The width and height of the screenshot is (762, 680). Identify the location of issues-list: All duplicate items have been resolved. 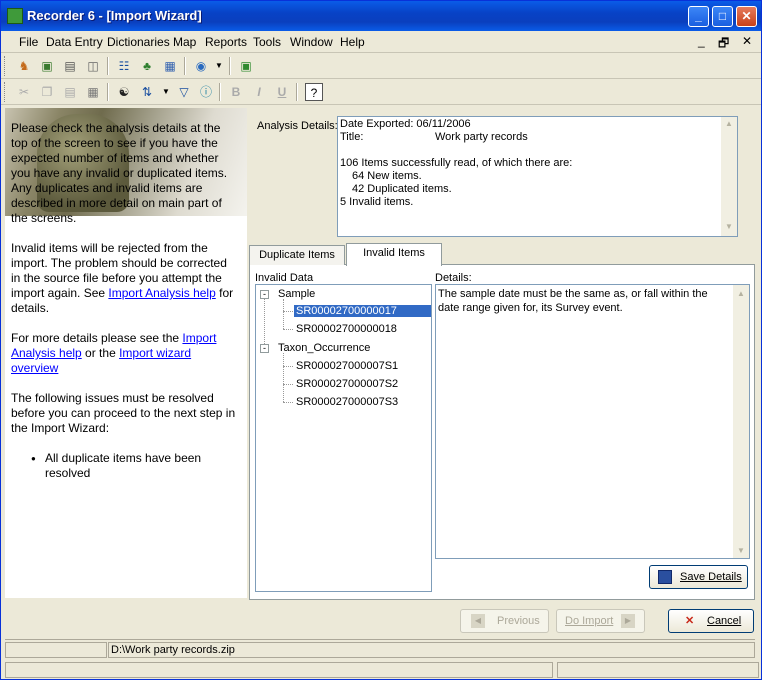
(135, 466).